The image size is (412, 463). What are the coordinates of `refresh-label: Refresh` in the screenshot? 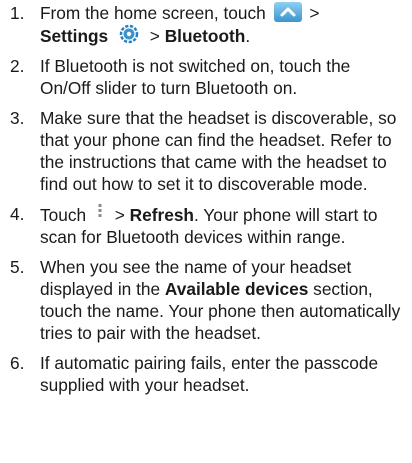 It's located at (161, 215).